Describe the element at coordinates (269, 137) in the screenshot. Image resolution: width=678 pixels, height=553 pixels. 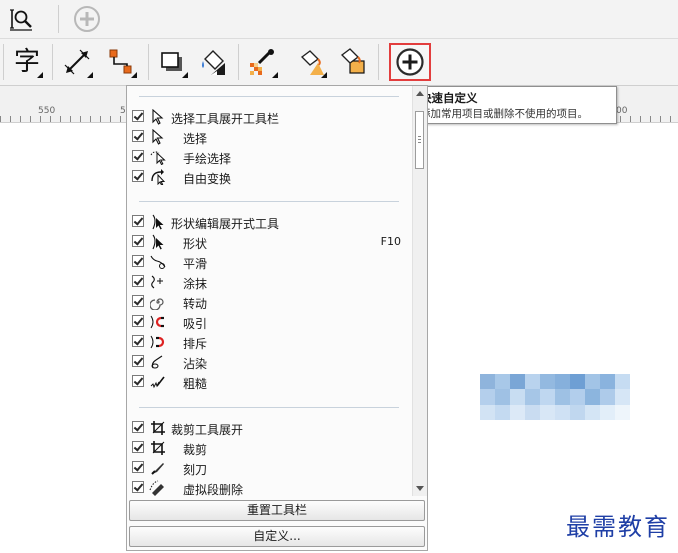
I see `list-item-pick: 选择` at that location.